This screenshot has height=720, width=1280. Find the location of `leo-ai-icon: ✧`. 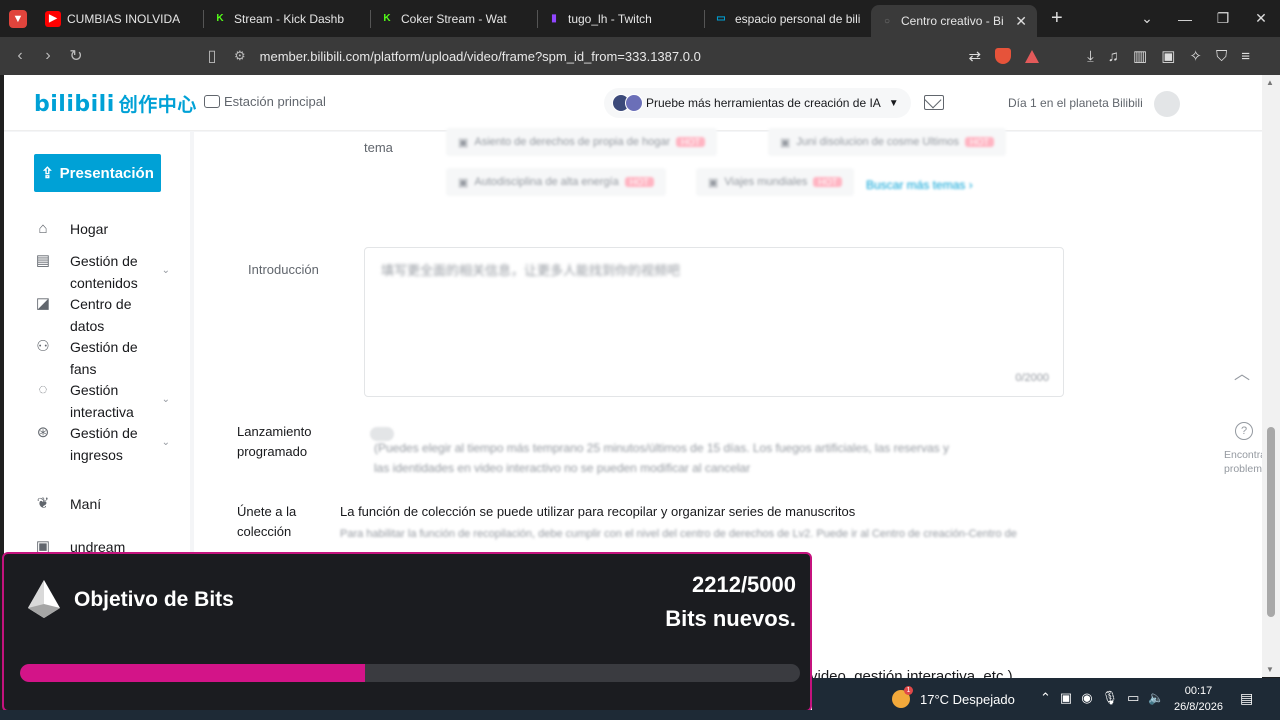

leo-ai-icon: ✧ is located at coordinates (1195, 56).